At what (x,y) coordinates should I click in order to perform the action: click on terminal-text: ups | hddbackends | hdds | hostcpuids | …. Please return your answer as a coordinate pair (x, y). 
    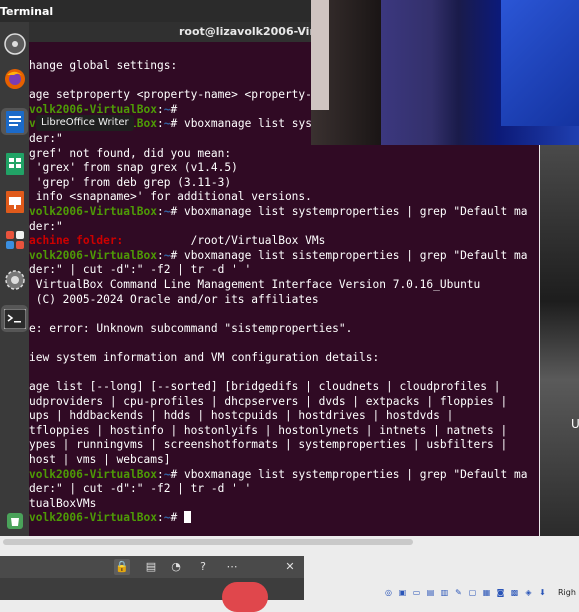
    Looking at the image, I should click on (241, 416).